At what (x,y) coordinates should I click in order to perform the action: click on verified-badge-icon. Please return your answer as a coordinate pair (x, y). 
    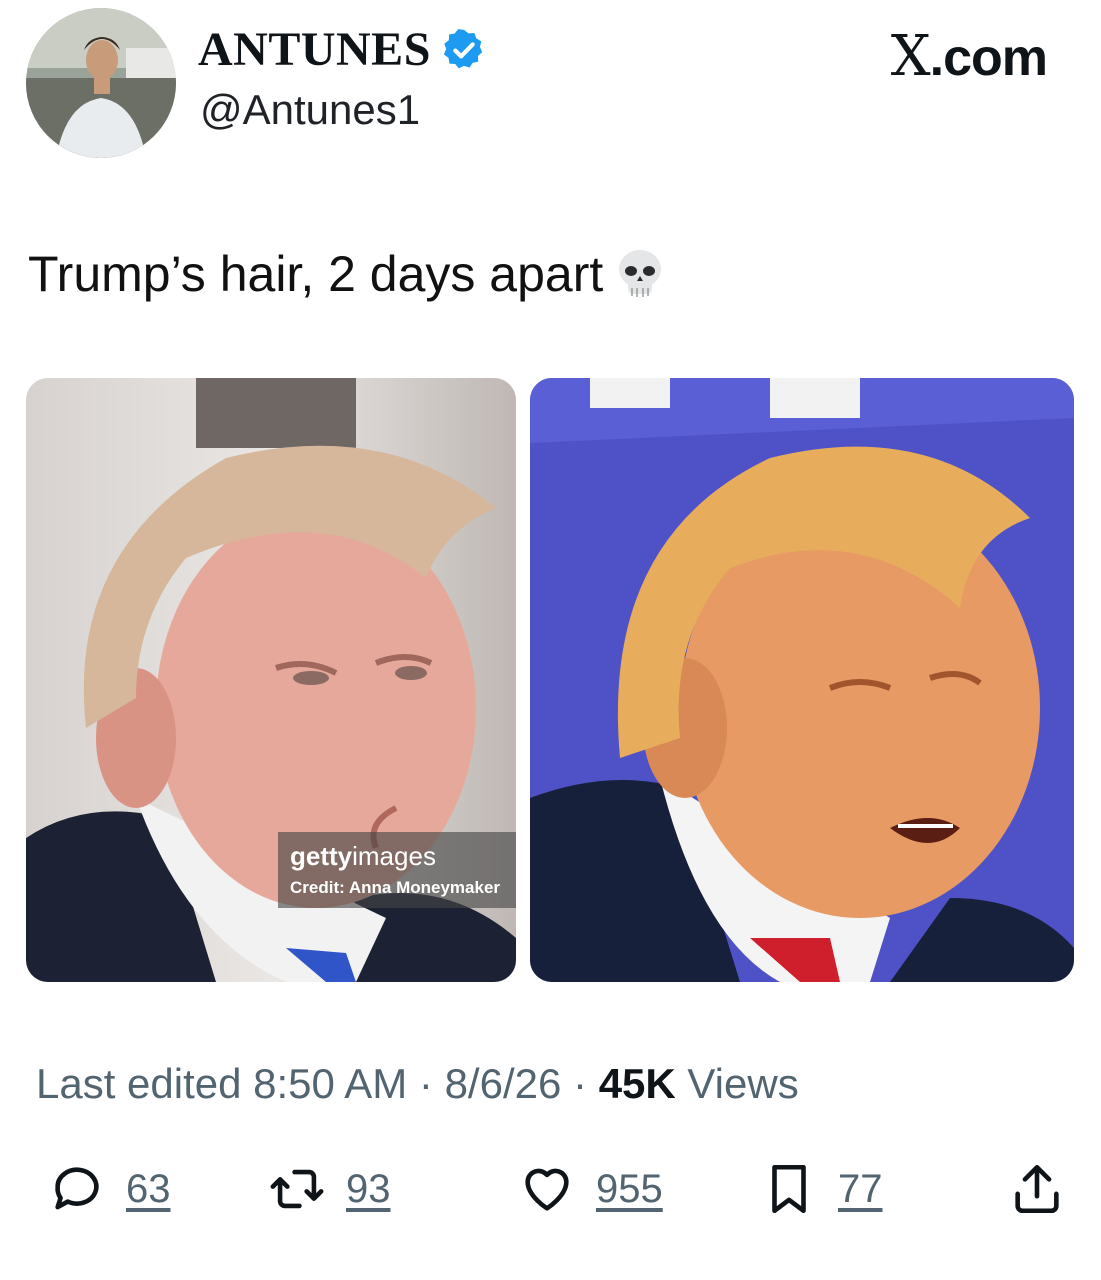
    Looking at the image, I should click on (463, 48).